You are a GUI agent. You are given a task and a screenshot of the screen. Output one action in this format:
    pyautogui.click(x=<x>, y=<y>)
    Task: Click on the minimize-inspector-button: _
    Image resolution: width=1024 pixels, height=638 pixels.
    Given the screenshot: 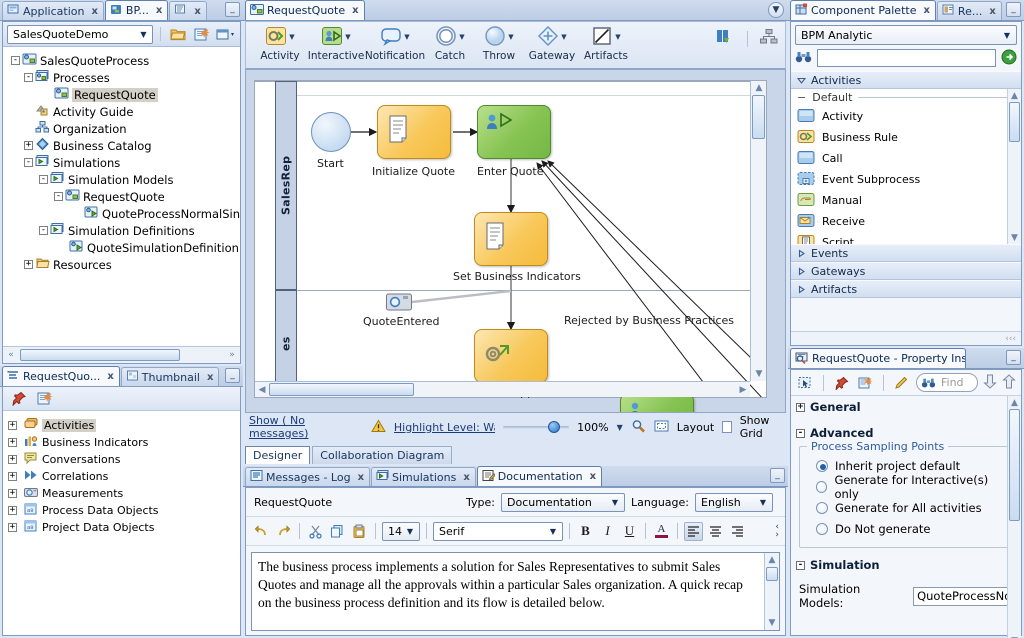 What is the action you would take?
    pyautogui.click(x=1013, y=357)
    